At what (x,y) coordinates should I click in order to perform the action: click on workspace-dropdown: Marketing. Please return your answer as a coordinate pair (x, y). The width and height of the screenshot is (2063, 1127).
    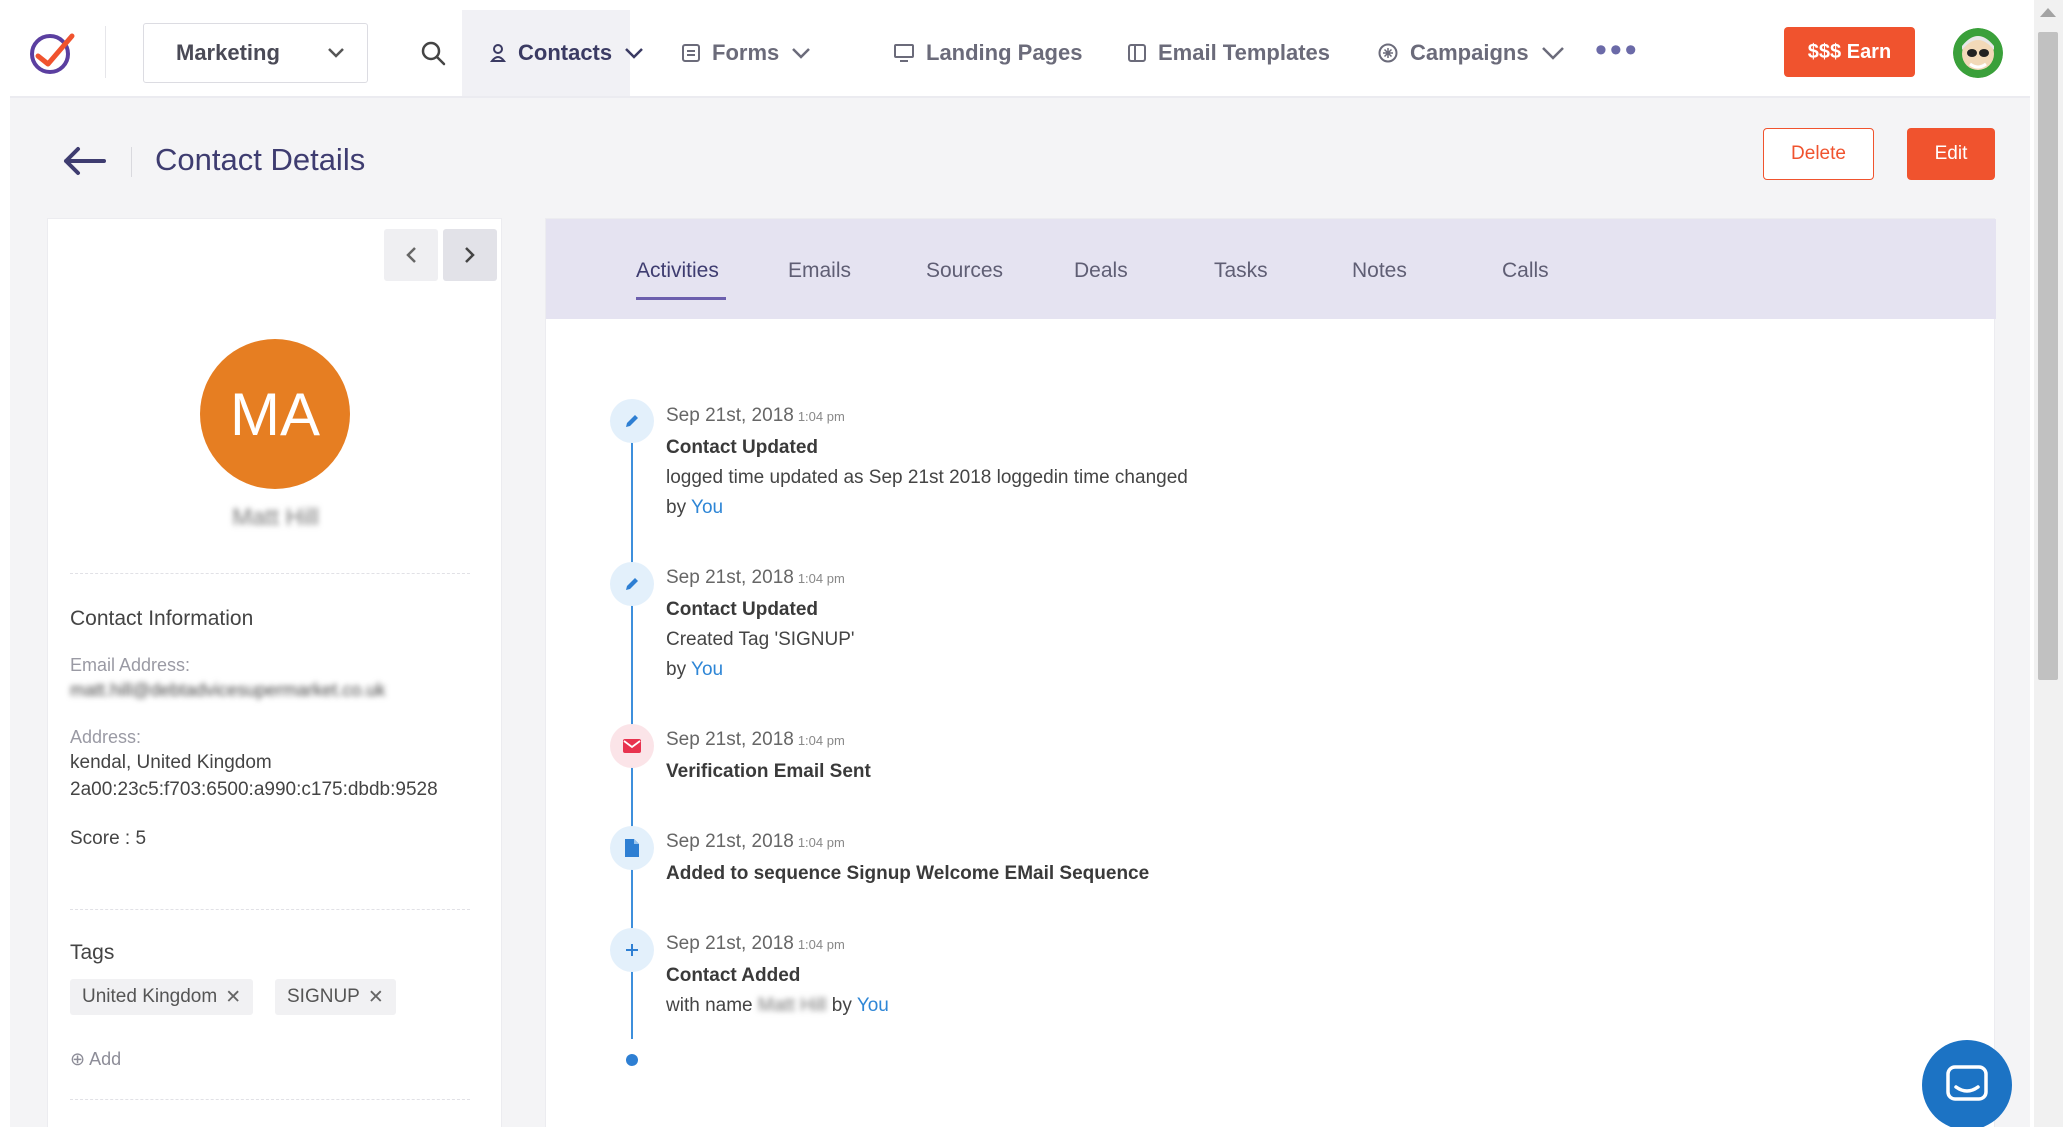
    Looking at the image, I should click on (255, 53).